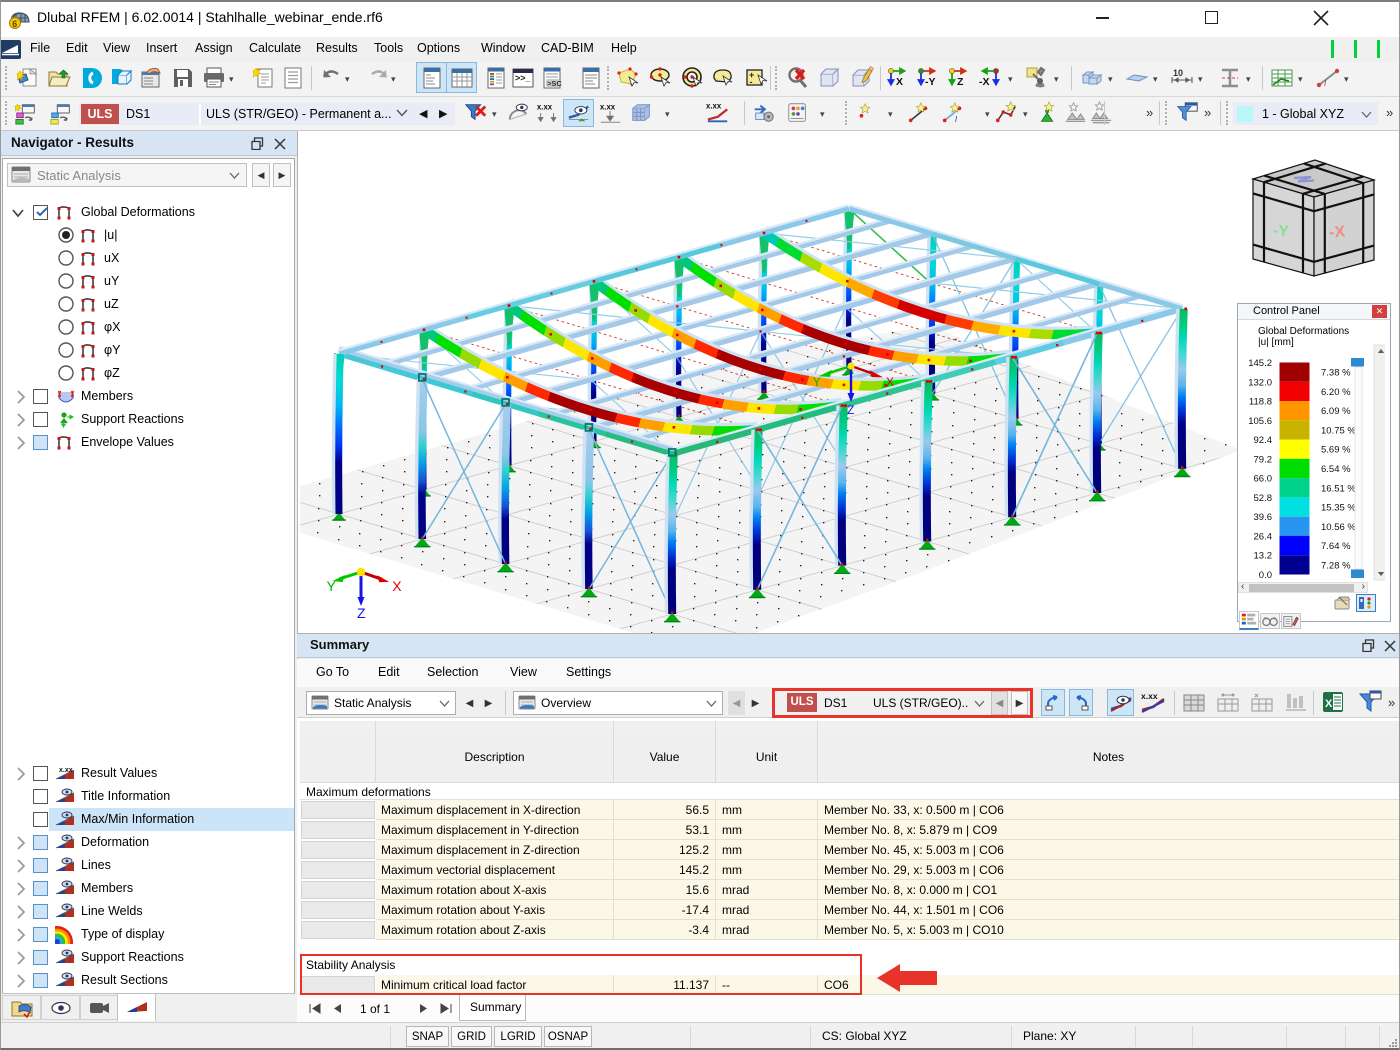 This screenshot has height=1050, width=1400. Describe the element at coordinates (1338, 430) in the screenshot. I see `svg-text: 10.75 %` at that location.